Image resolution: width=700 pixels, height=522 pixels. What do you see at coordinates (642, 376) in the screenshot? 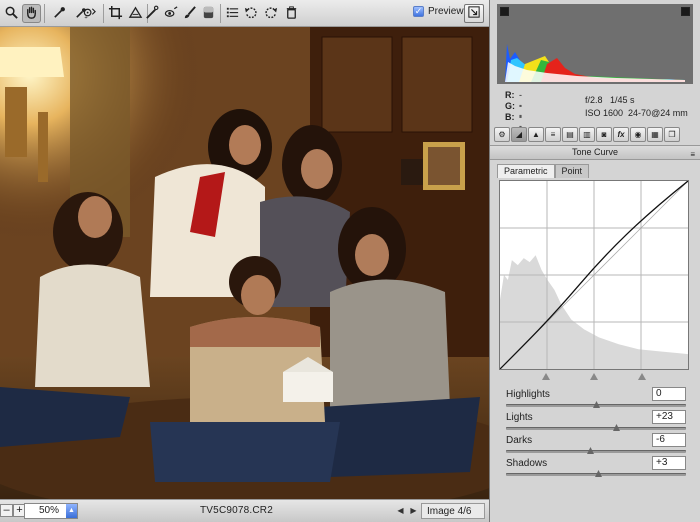
I see `split-highlights-marker` at bounding box center [642, 376].